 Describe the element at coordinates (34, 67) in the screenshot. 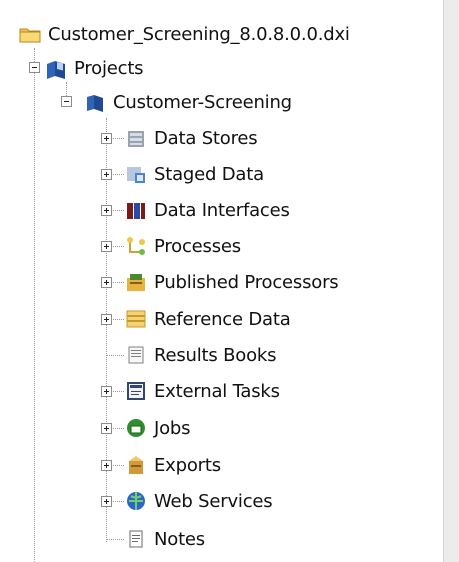

I see `projects-collapse-toggle` at that location.